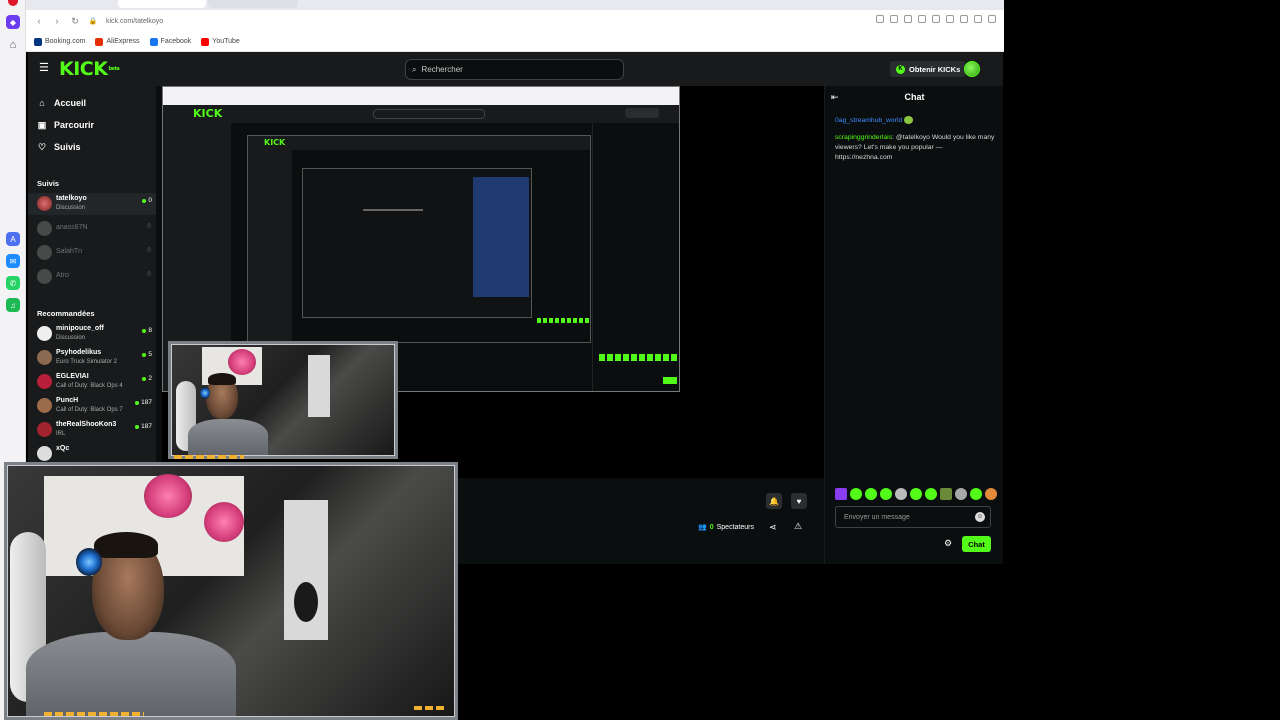  I want to click on home-icon: ⌂, so click(13, 45).